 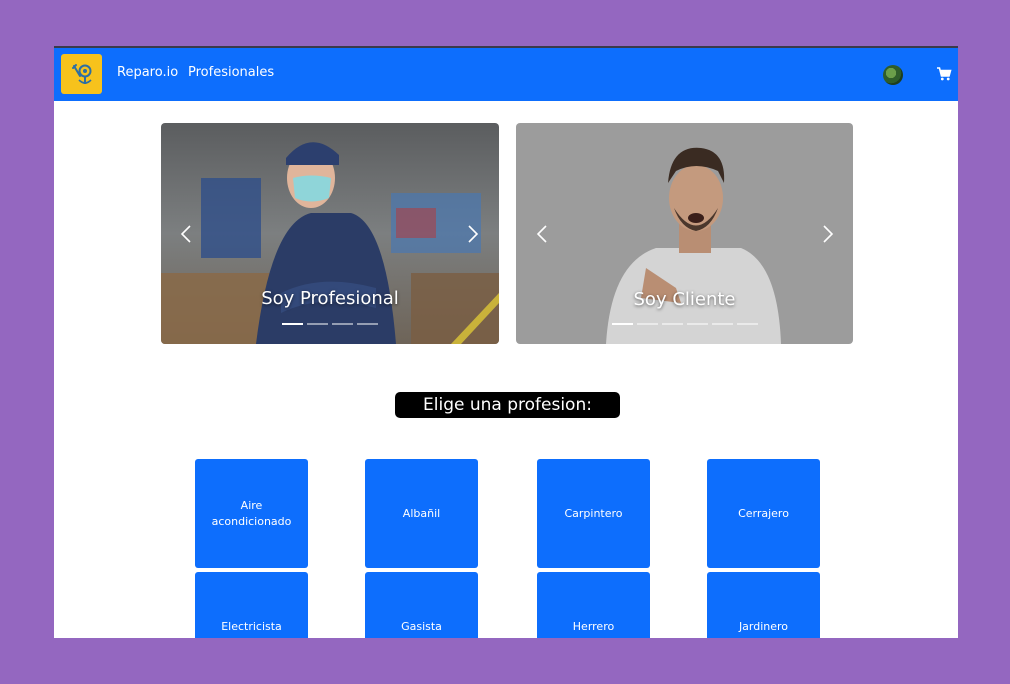 I want to click on cart-icon, so click(x=944, y=74).